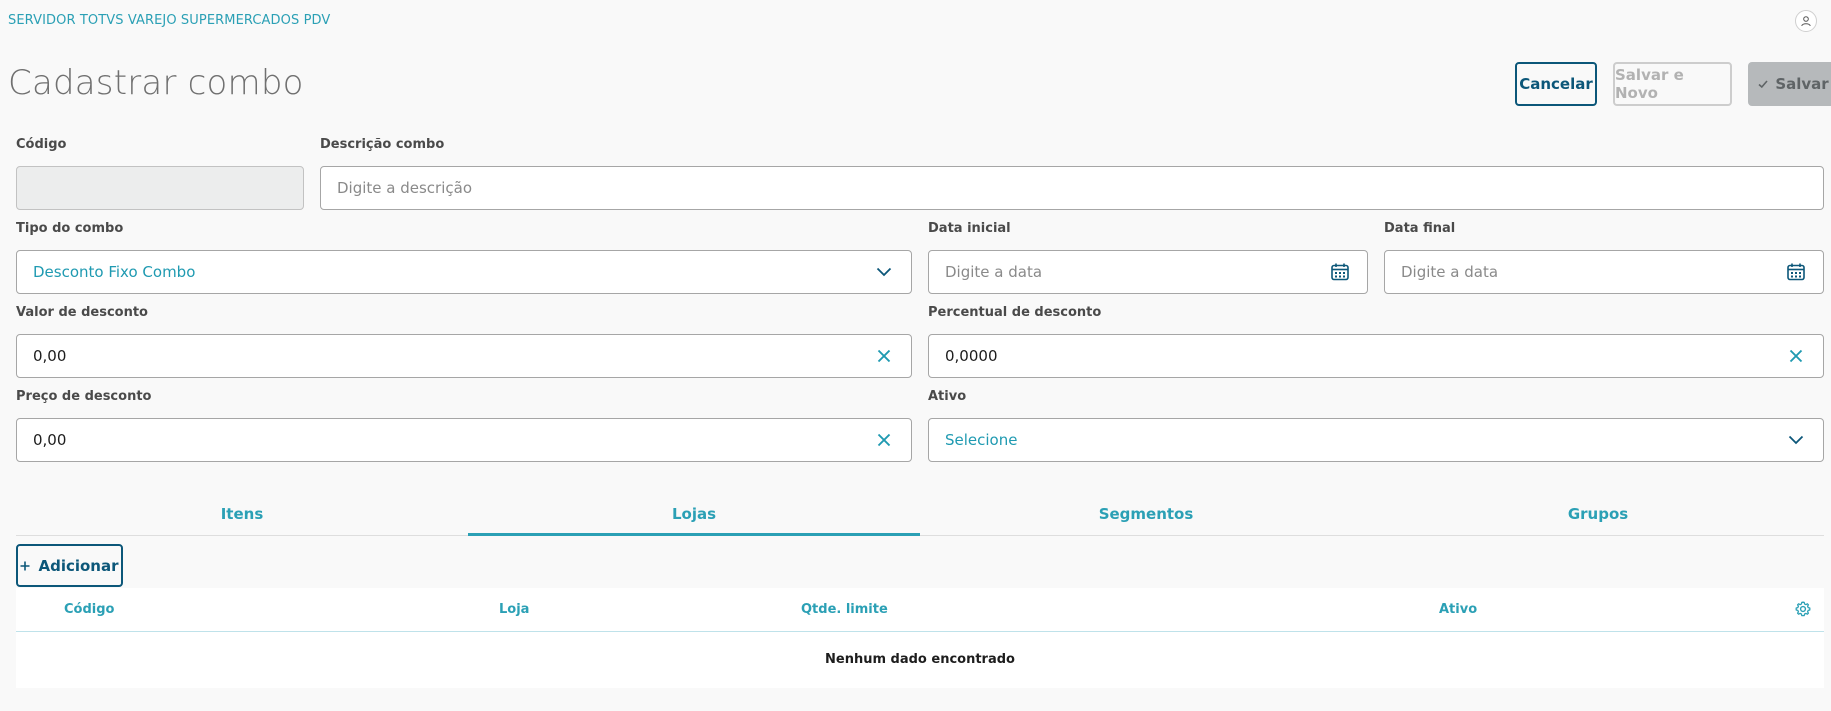  I want to click on descricao-input: Digite a descrição, so click(1072, 188).